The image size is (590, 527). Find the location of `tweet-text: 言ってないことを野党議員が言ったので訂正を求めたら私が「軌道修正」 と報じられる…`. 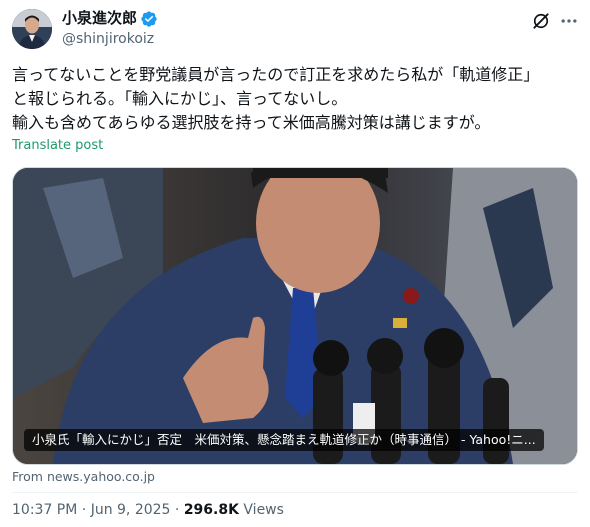

tweet-text: 言ってないことを野党議員が言ったので訂正を求めたら私が「軌道修正」 と報じられる… is located at coordinates (295, 99).